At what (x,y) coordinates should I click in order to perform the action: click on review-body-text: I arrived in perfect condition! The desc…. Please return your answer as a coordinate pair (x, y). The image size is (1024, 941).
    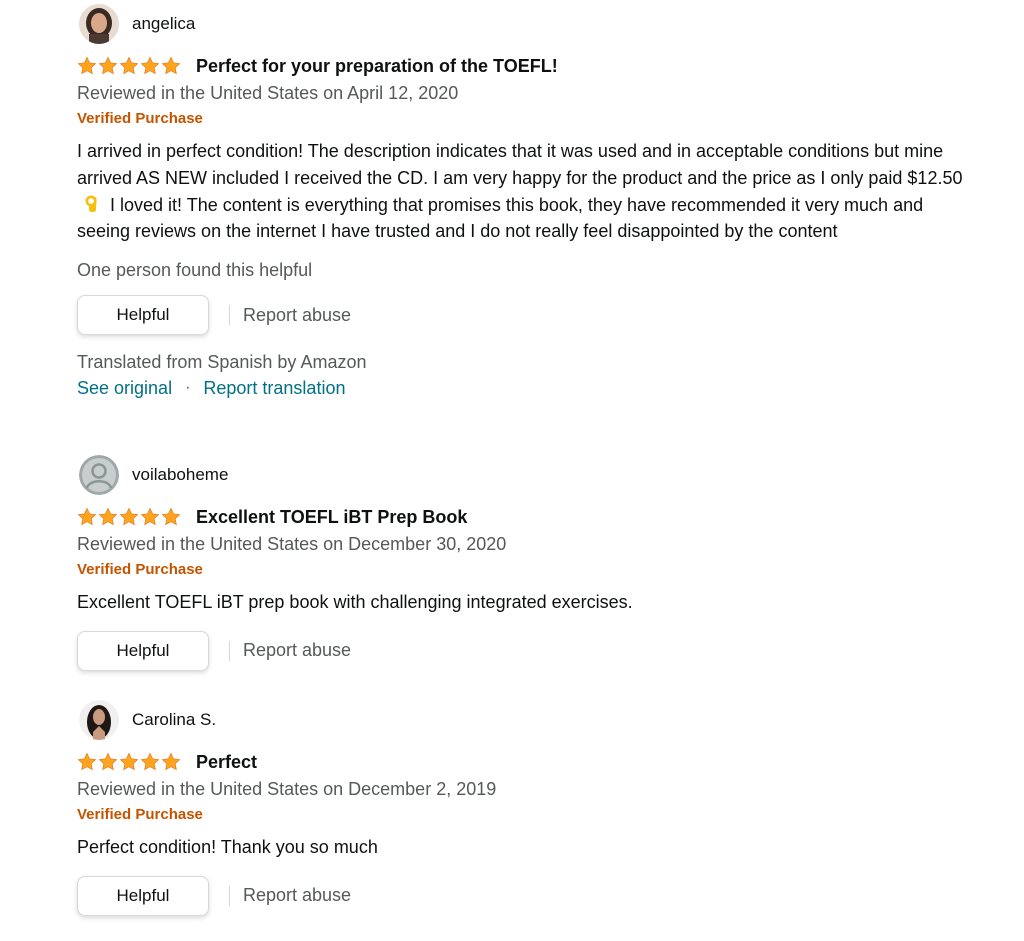
    Looking at the image, I should click on (520, 164).